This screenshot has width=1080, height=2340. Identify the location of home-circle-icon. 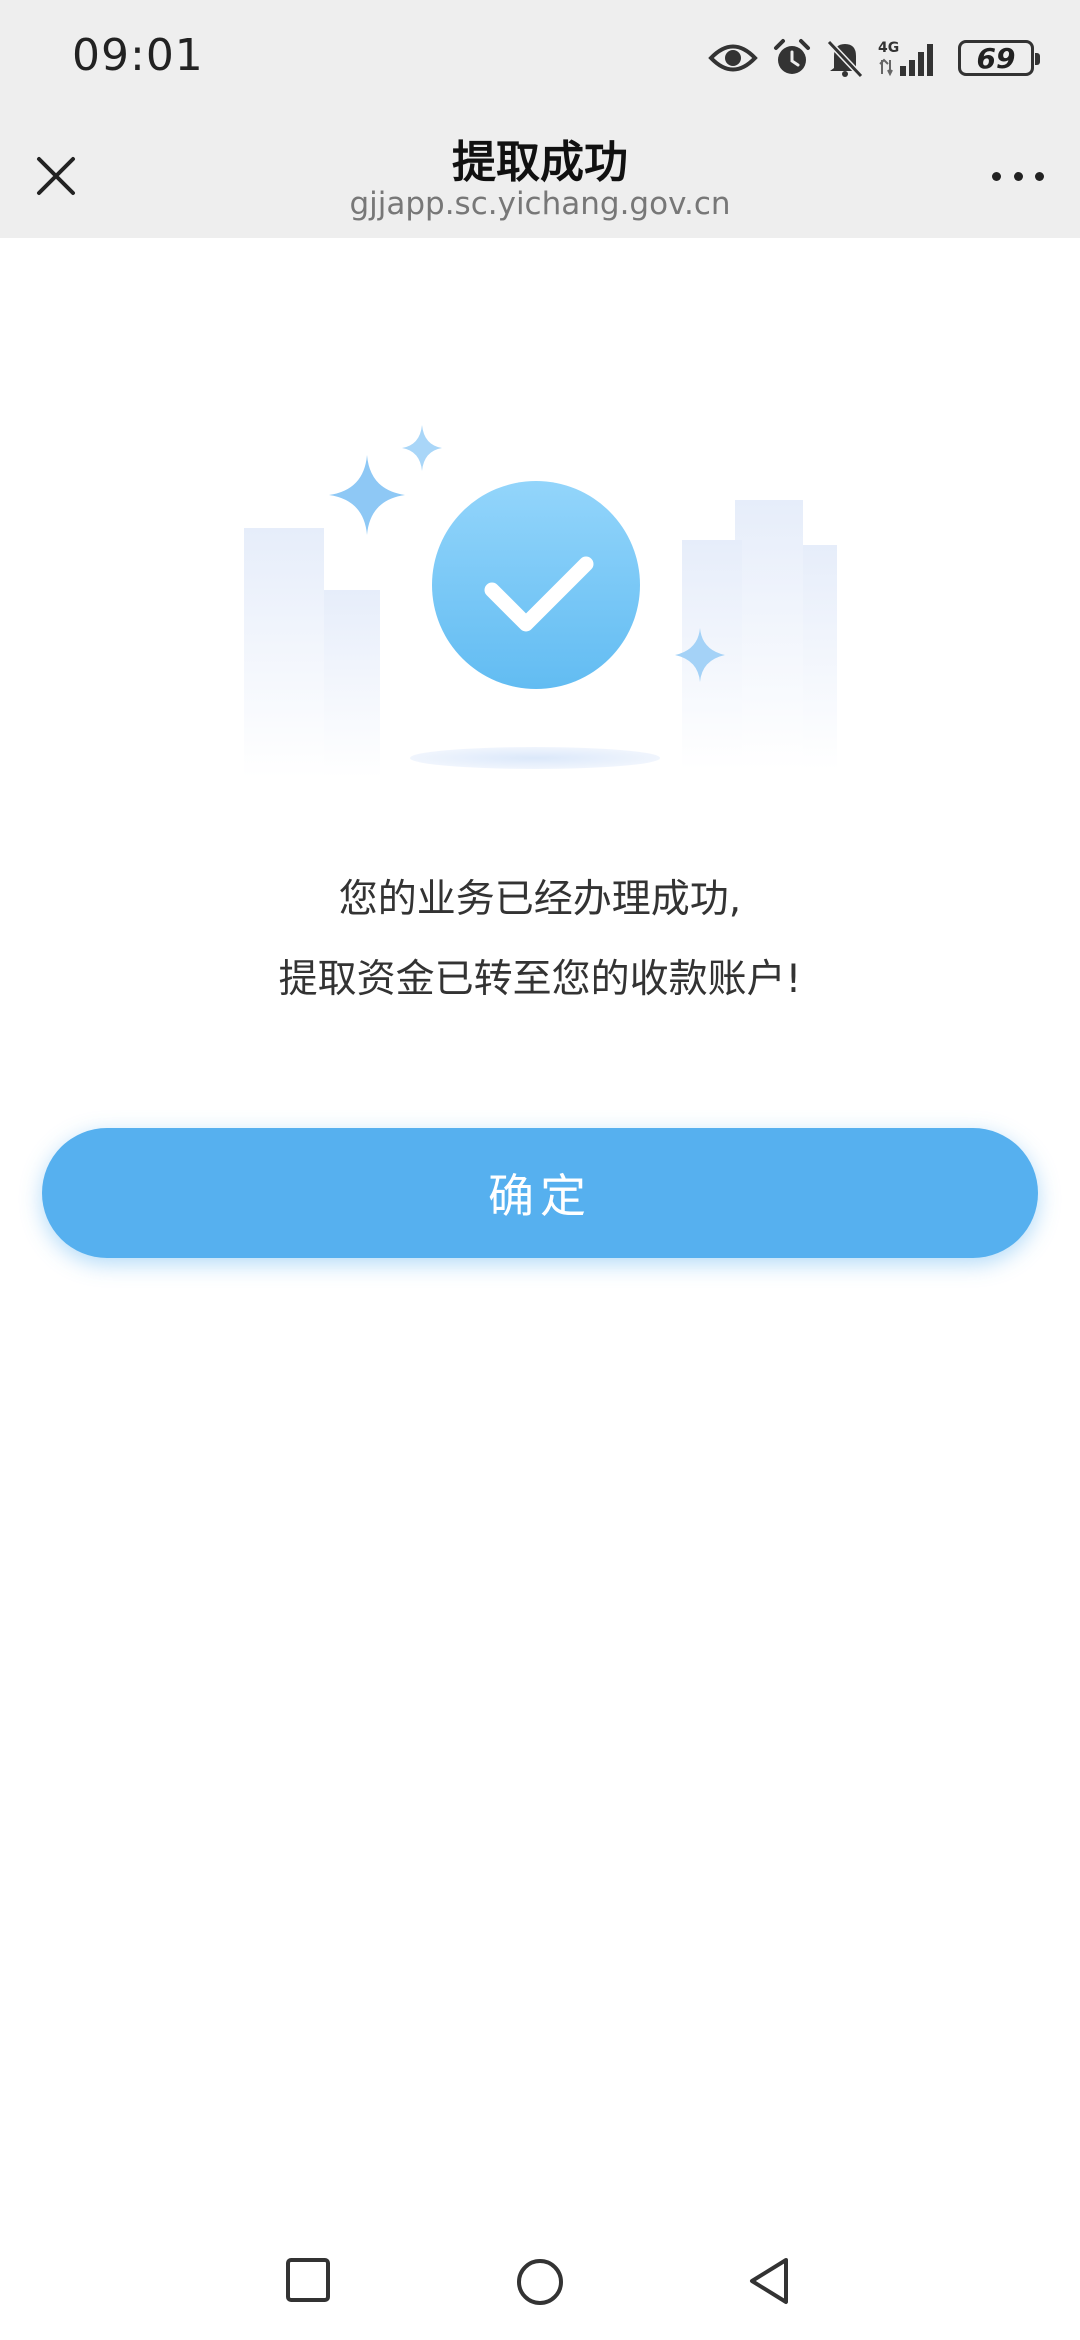
(540, 2282).